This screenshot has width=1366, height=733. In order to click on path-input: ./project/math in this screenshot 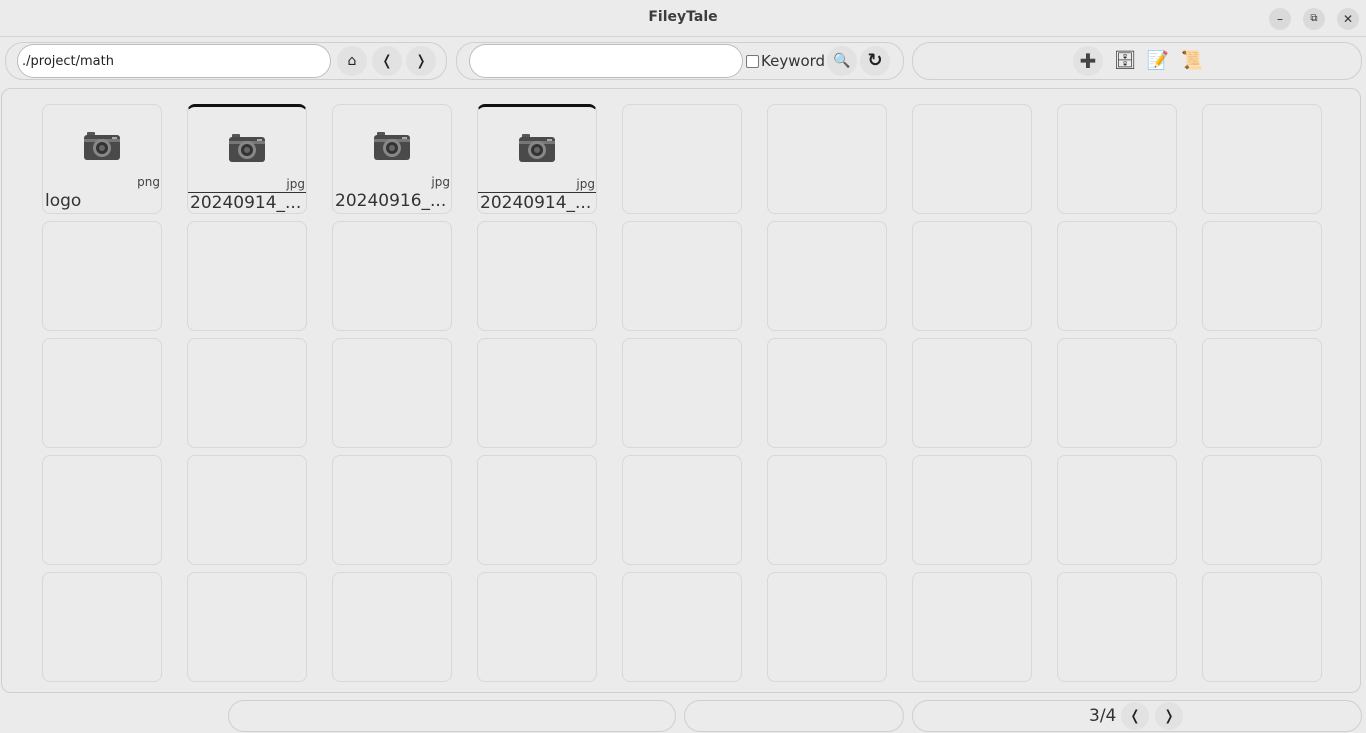, I will do `click(174, 61)`.